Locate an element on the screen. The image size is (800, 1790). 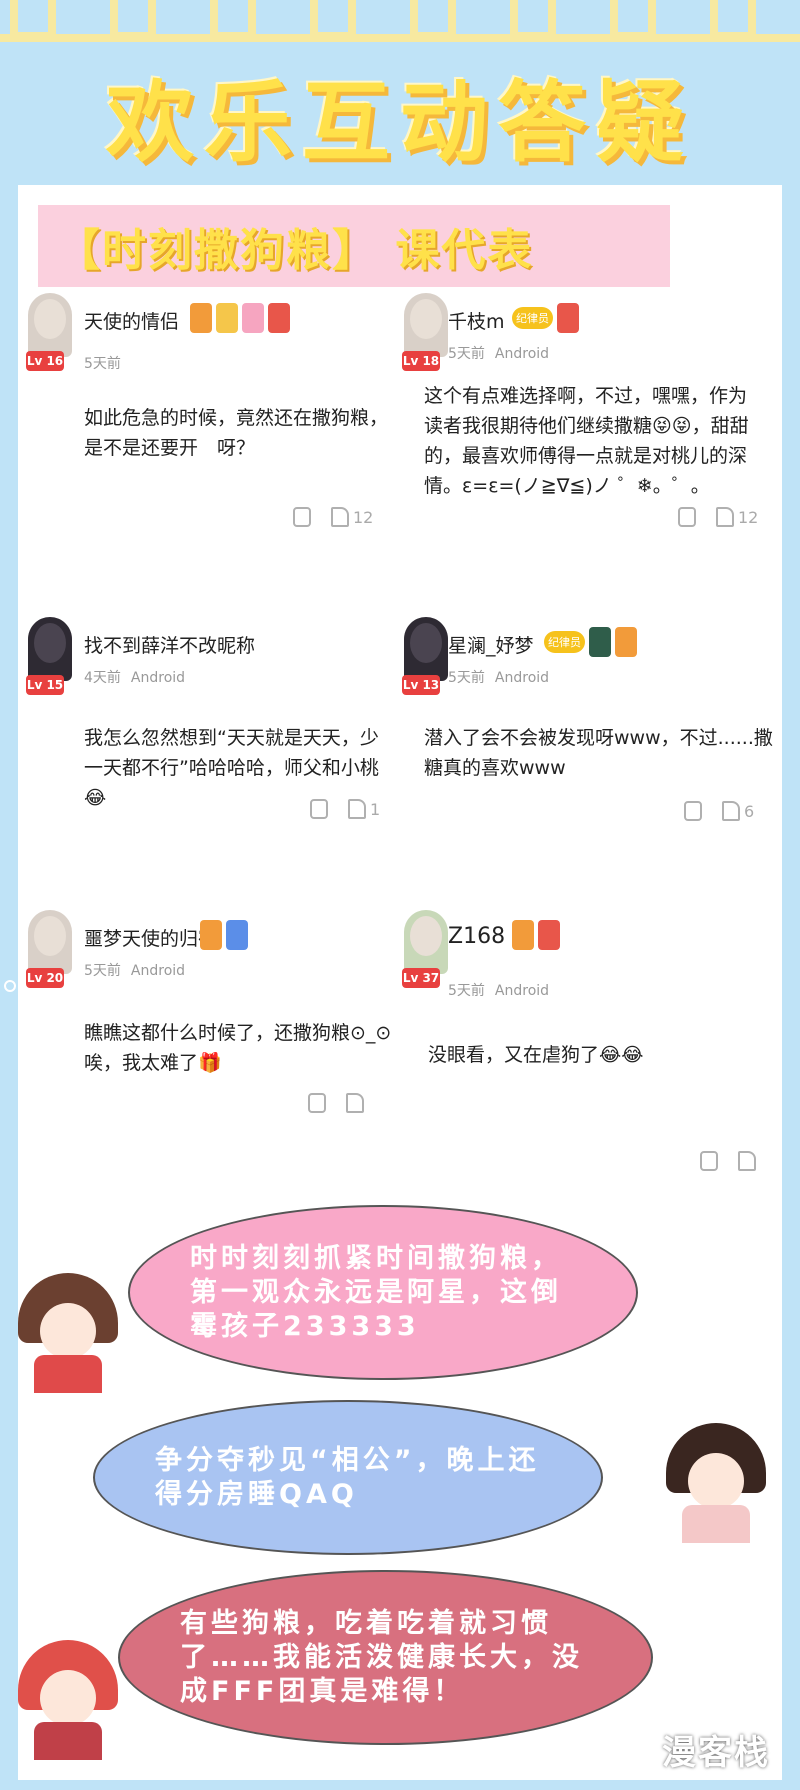
level-badge: Lv 15 is located at coordinates (45, 685).